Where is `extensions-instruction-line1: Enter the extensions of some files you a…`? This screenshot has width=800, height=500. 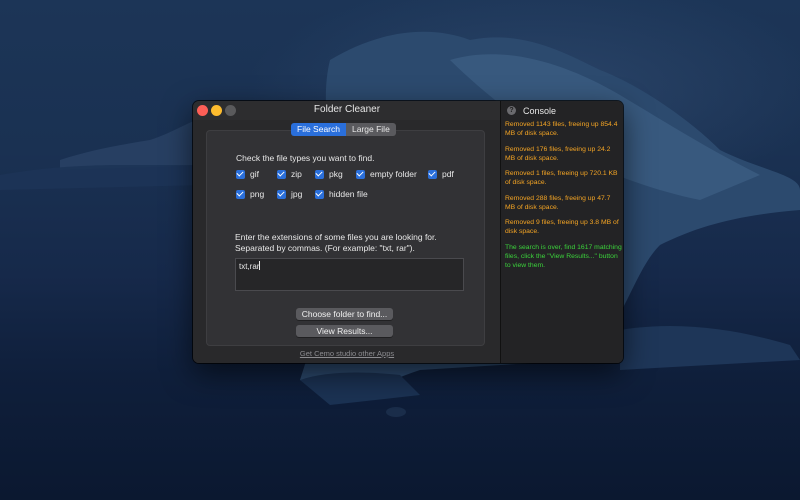
extensions-instruction-line1: Enter the extensions of some files you a… is located at coordinates (336, 237).